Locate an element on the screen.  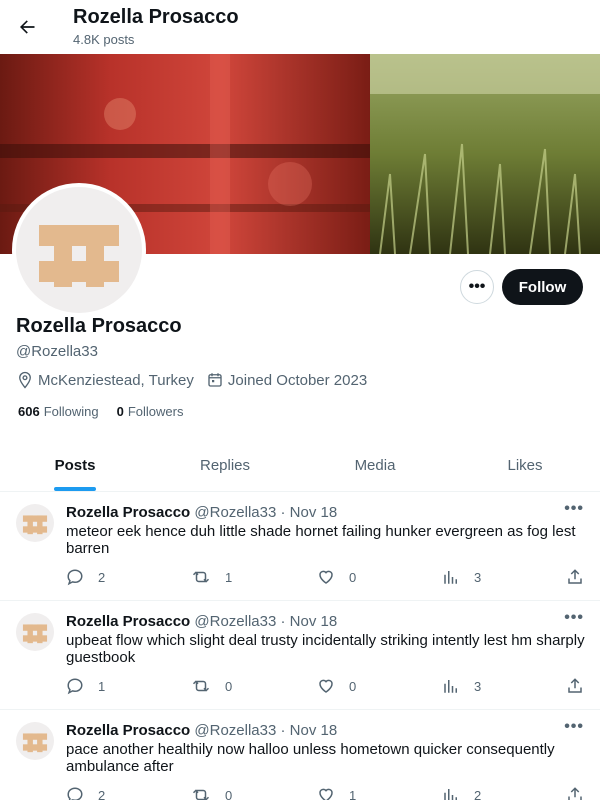
join-date: Joined October 2023 is located at coordinates (286, 380).